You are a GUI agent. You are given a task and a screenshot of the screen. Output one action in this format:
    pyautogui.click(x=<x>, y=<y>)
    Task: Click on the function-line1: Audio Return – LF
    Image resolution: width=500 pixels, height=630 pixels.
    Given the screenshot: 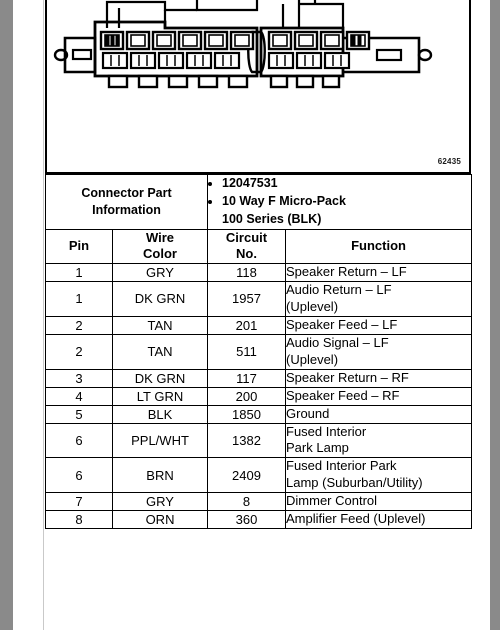 What is the action you would take?
    pyautogui.click(x=339, y=289)
    